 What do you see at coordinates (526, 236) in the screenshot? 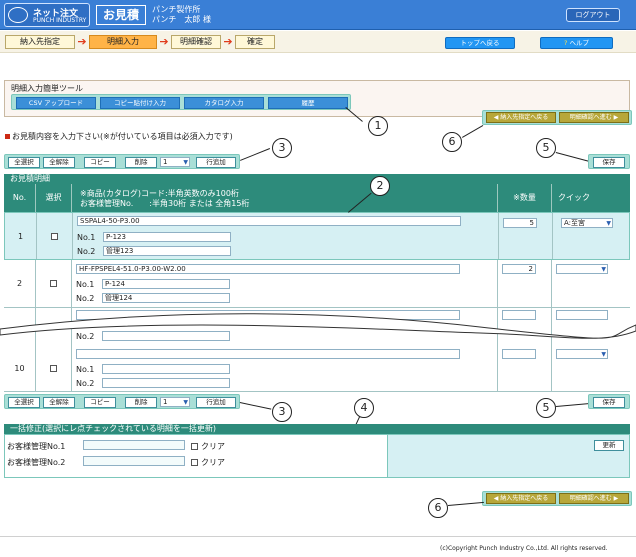
I see `row-qty-cell: 5` at bounding box center [526, 236].